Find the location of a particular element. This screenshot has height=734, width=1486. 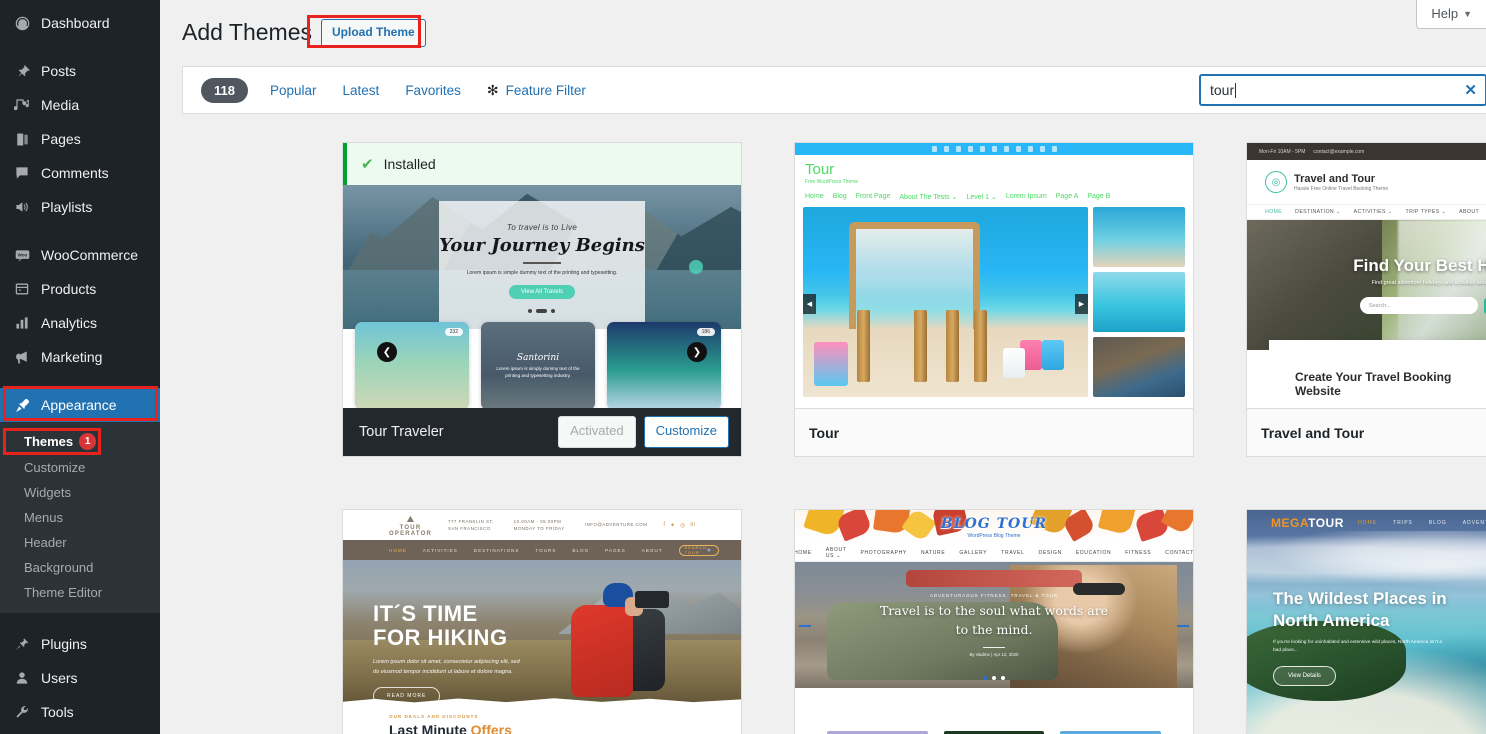

sidebar-item-appearance: Appearance is located at coordinates (80, 405).